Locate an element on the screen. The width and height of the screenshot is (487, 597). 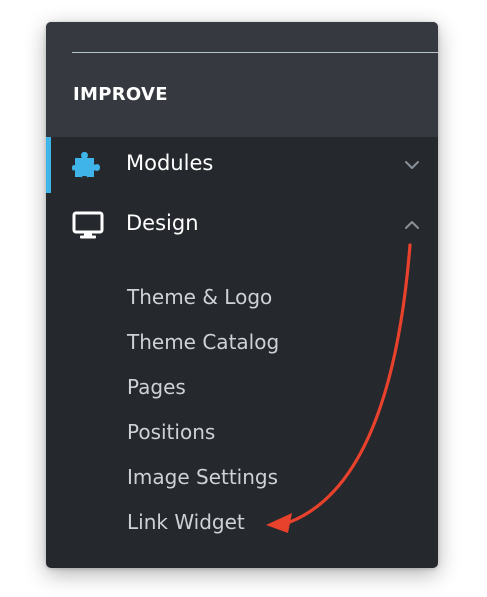
submenu-item-link-widget: Link Widget is located at coordinates (272, 527).